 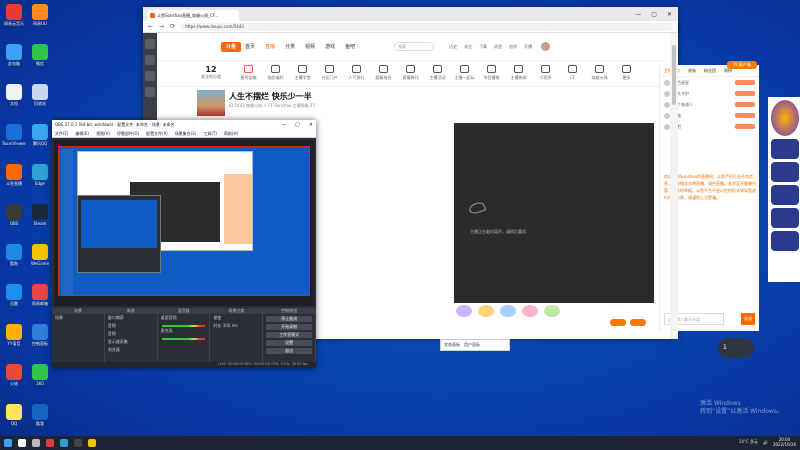 I want to click on header-tool: 关注, so click(x=468, y=47).